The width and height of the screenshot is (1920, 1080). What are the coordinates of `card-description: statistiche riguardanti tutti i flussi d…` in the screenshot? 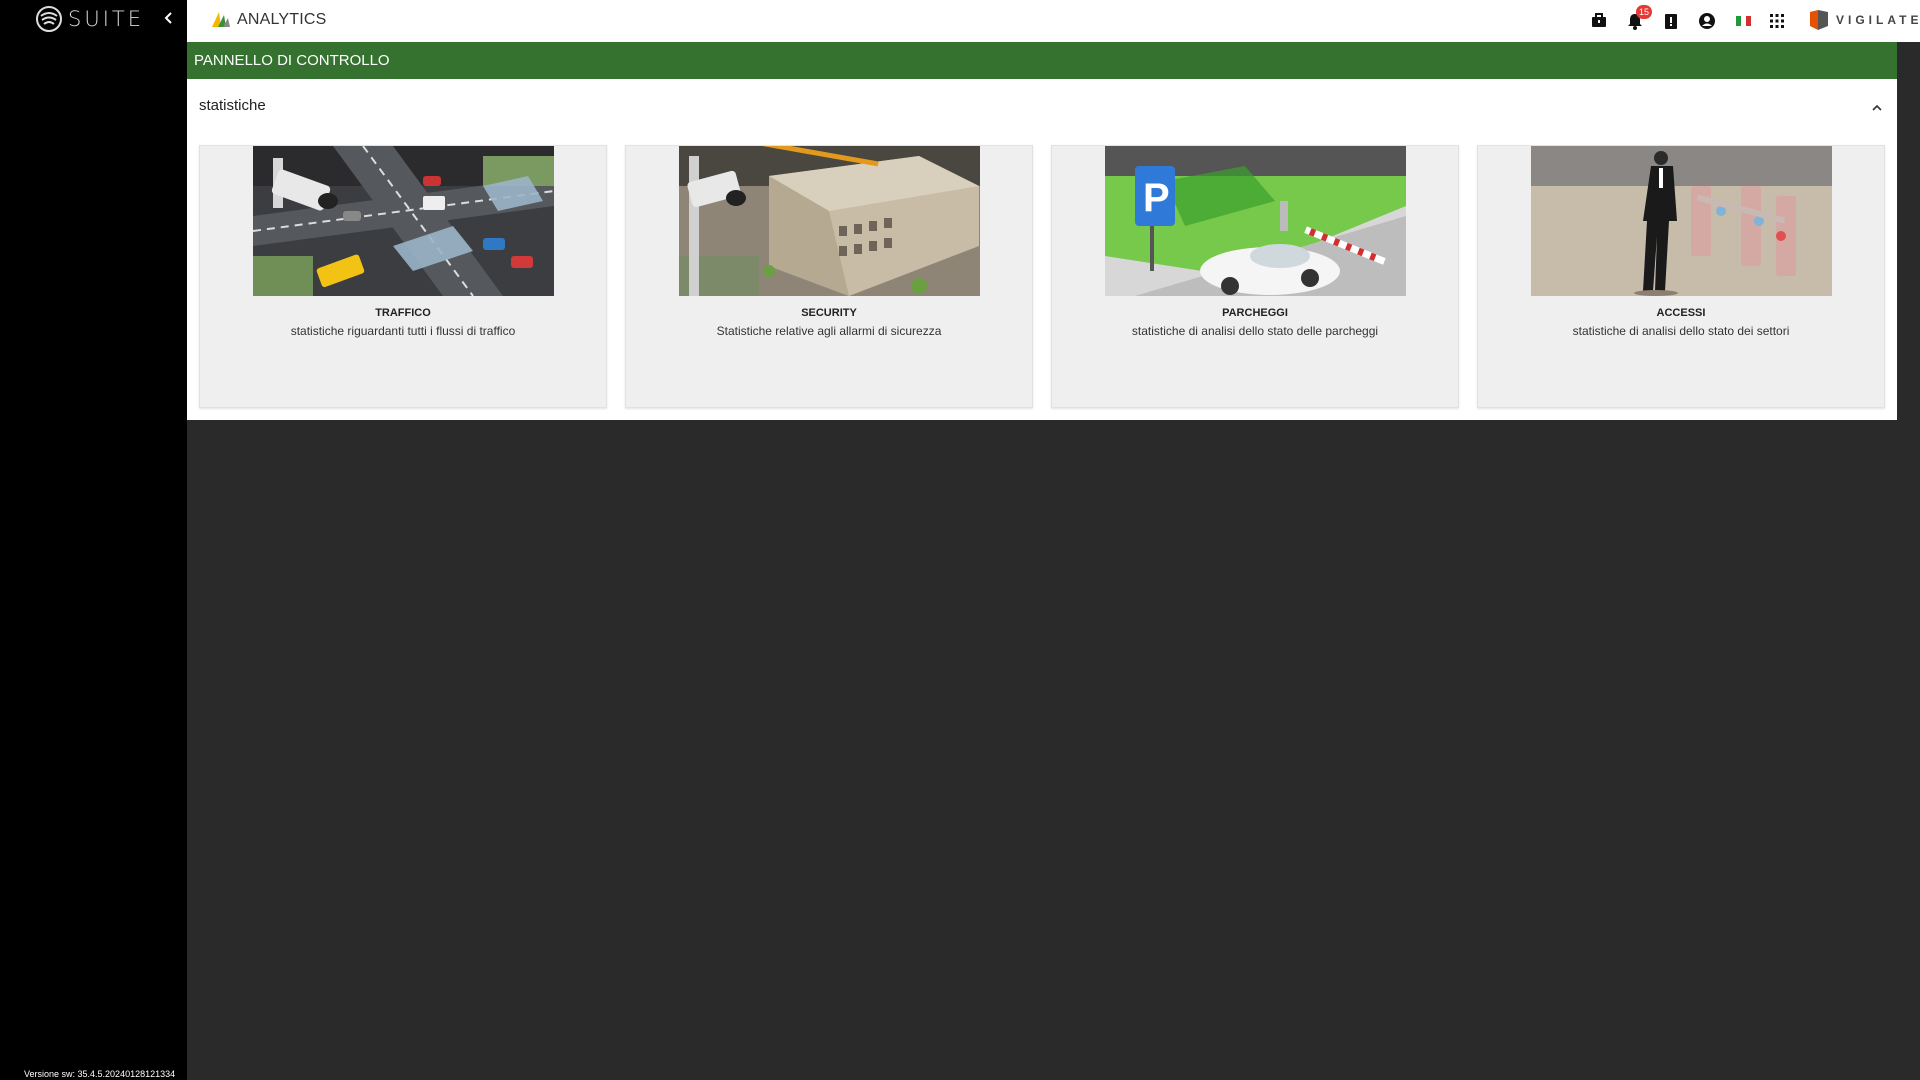 It's located at (403, 331).